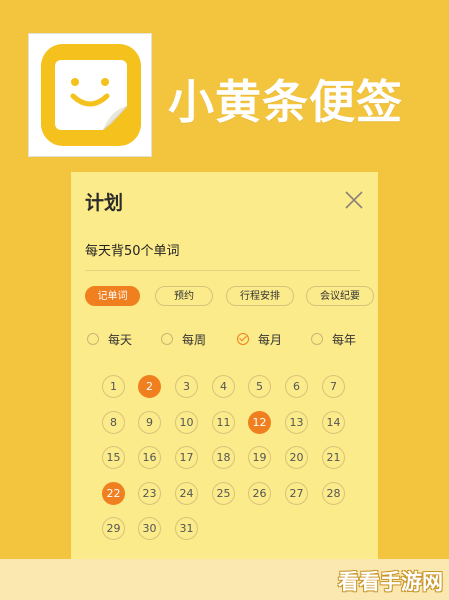  What do you see at coordinates (120, 339) in the screenshot?
I see `repeat-label: 每天` at bounding box center [120, 339].